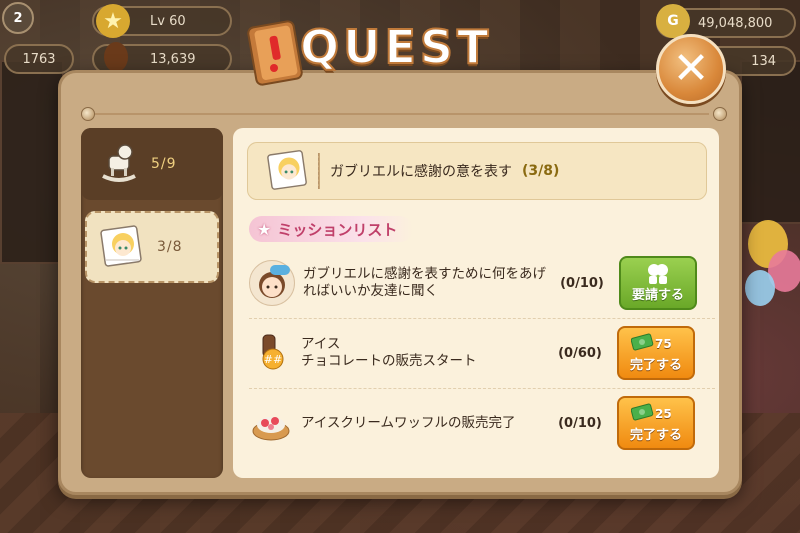  I want to click on stat-primary-value: 1763, so click(39, 59).